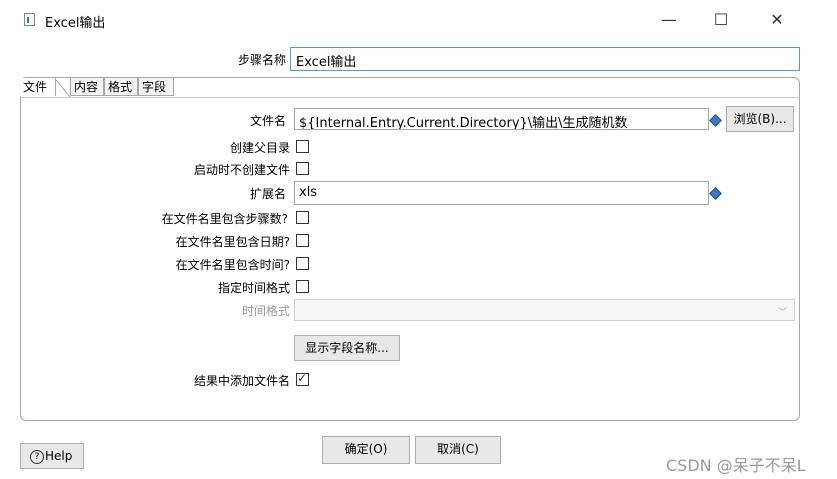 This screenshot has width=837, height=479. Describe the element at coordinates (302, 263) in the screenshot. I see `include-time-checkbox` at that location.